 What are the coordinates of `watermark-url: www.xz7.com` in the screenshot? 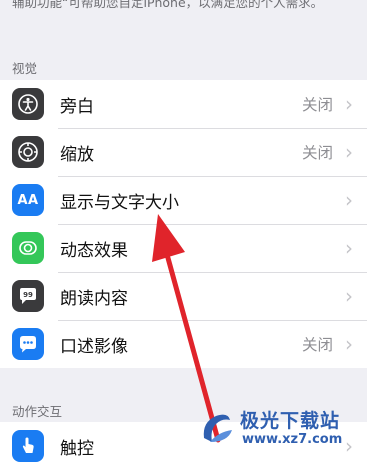 It's located at (292, 439).